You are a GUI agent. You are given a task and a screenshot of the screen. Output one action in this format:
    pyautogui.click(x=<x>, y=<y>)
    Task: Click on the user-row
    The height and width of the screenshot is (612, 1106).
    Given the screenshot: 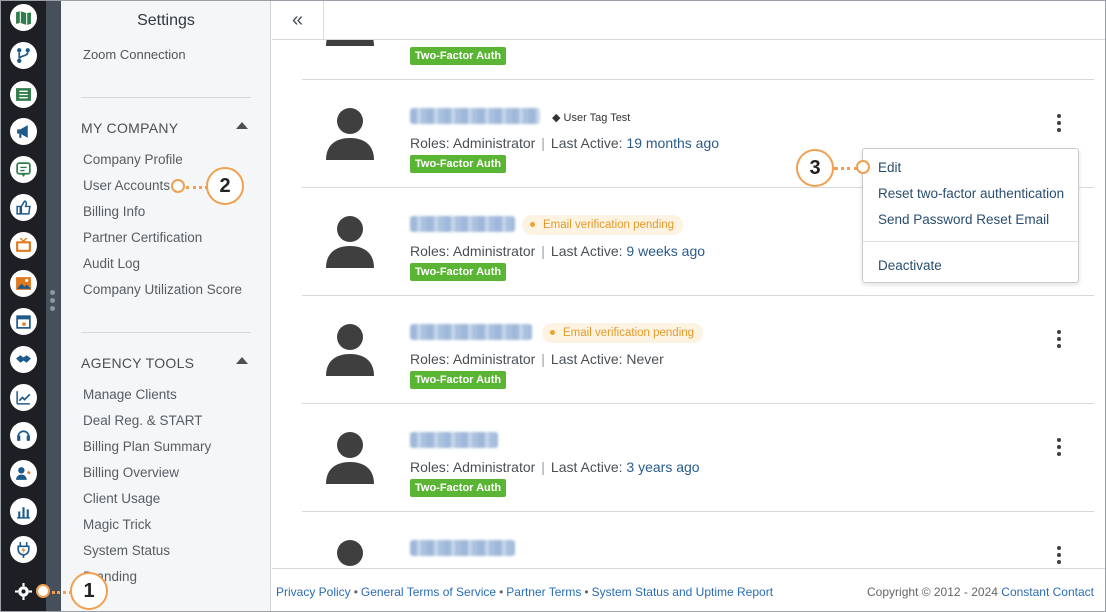 What is the action you would take?
    pyautogui.click(x=698, y=540)
    